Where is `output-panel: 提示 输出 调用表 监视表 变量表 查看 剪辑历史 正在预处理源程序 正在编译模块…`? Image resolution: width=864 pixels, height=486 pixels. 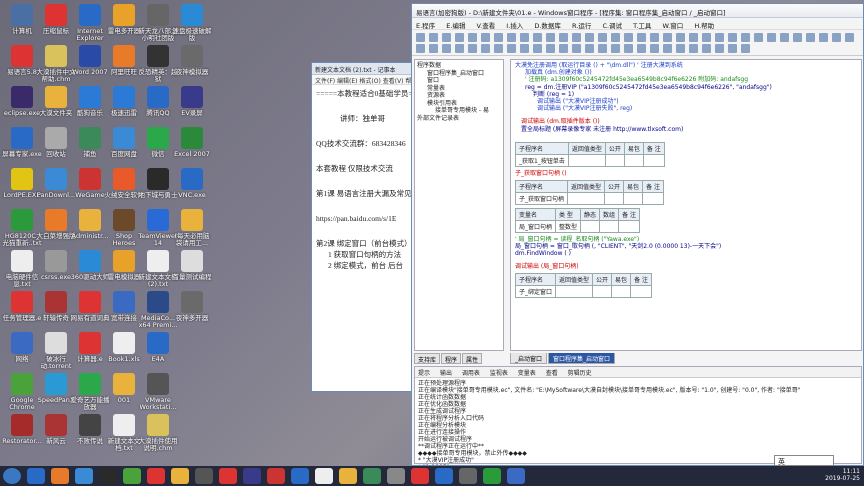
output-panel: 提示 输出 调用表 监视表 变量表 查看 剪辑历史 正在预处理源程序 正在编译模块… is located at coordinates (638, 415).